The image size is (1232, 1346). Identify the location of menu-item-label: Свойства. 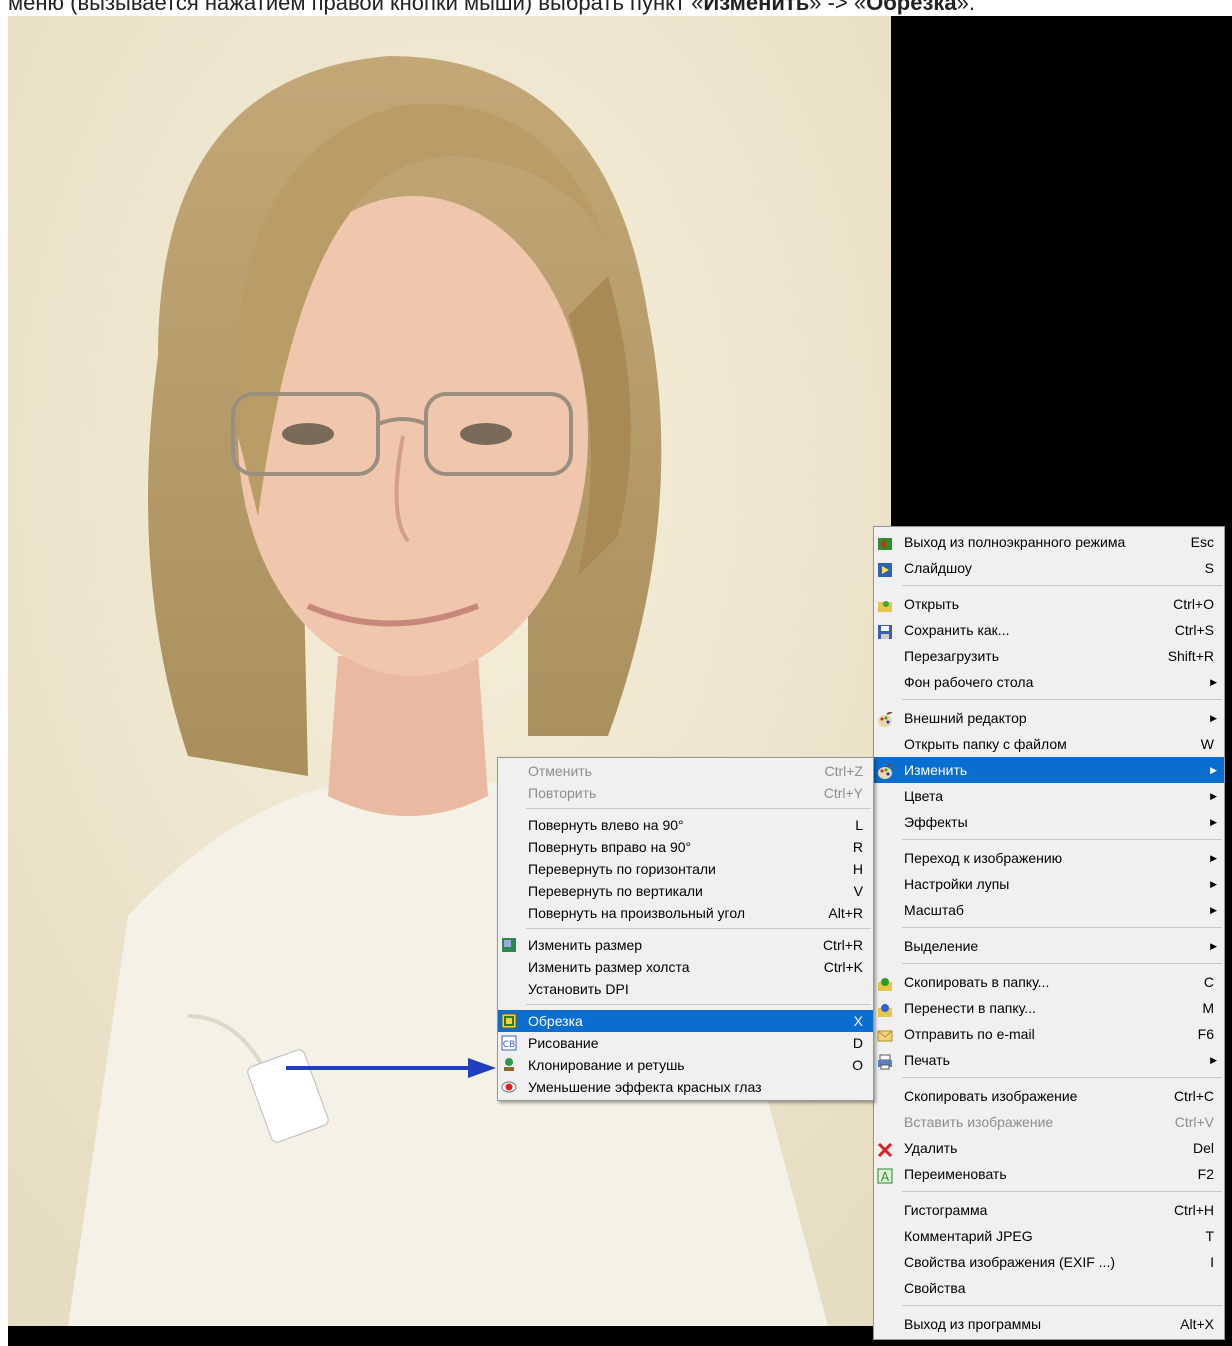
(935, 1288).